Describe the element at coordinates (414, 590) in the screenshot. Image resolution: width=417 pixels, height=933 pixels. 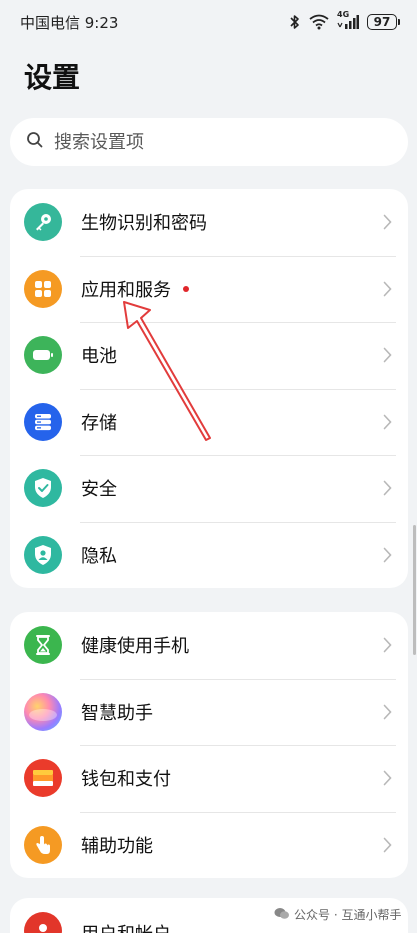
I see `scrollbar` at that location.